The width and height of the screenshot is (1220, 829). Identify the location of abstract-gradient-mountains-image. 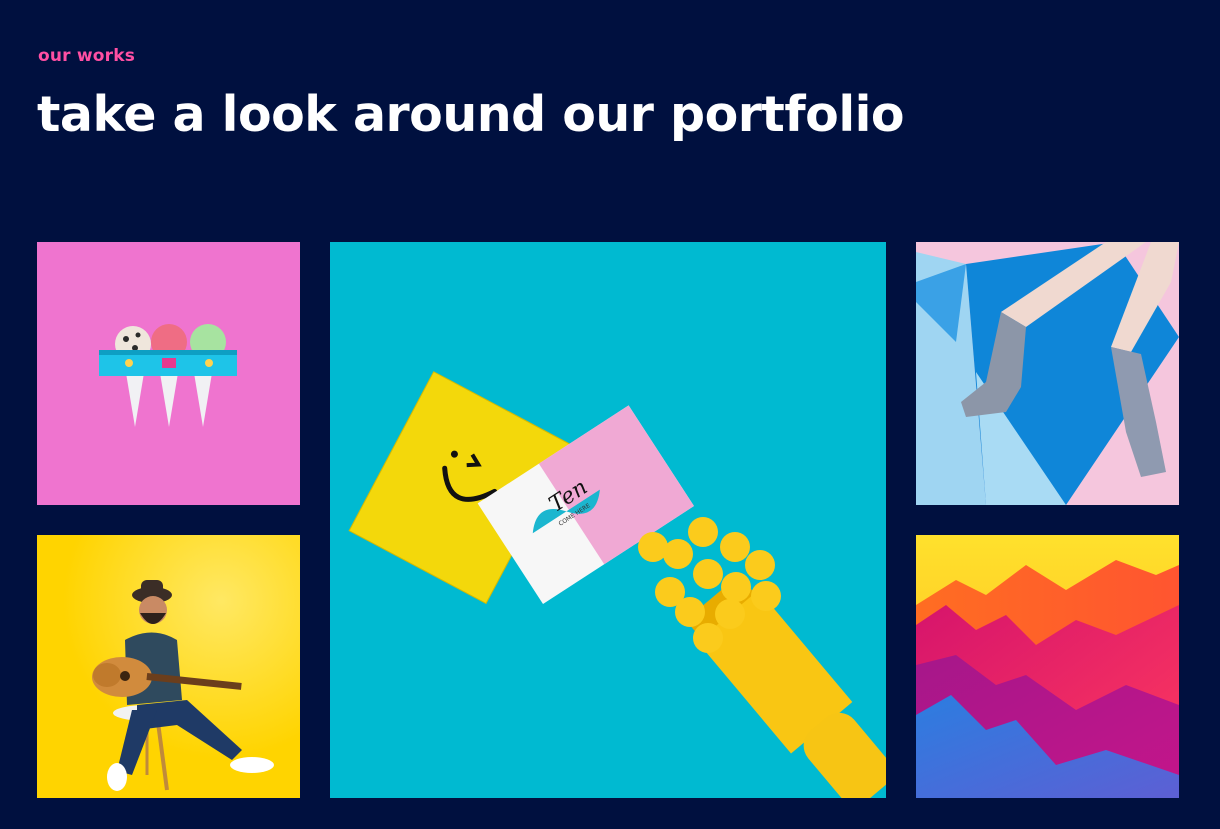
(1047, 666).